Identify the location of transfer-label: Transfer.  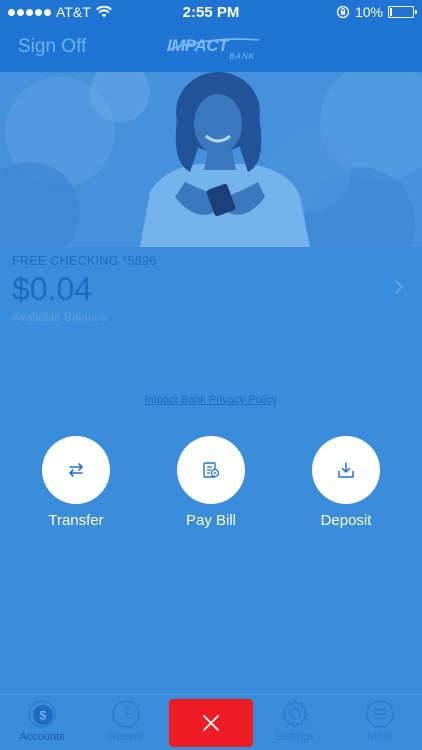
(76, 520).